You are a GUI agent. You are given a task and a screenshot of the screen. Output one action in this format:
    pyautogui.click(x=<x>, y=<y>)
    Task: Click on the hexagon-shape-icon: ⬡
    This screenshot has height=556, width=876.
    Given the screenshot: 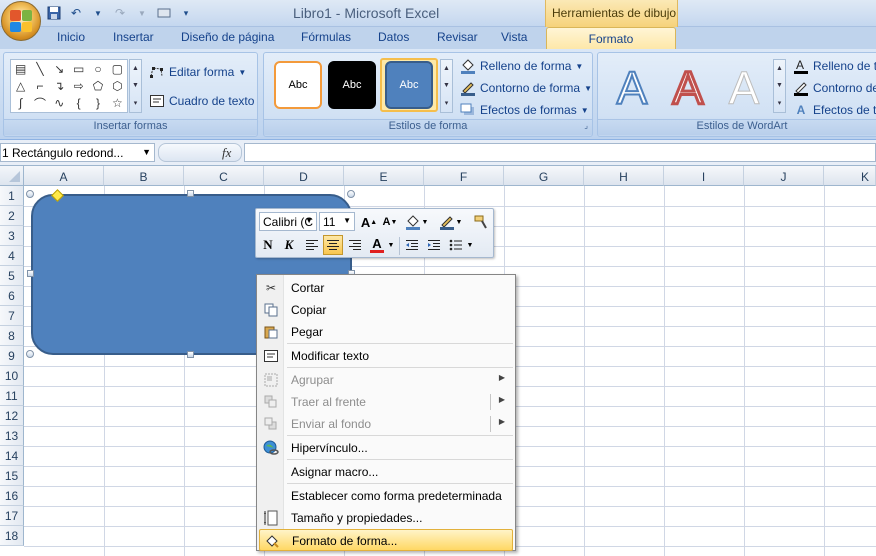 What is the action you would take?
    pyautogui.click(x=117, y=86)
    